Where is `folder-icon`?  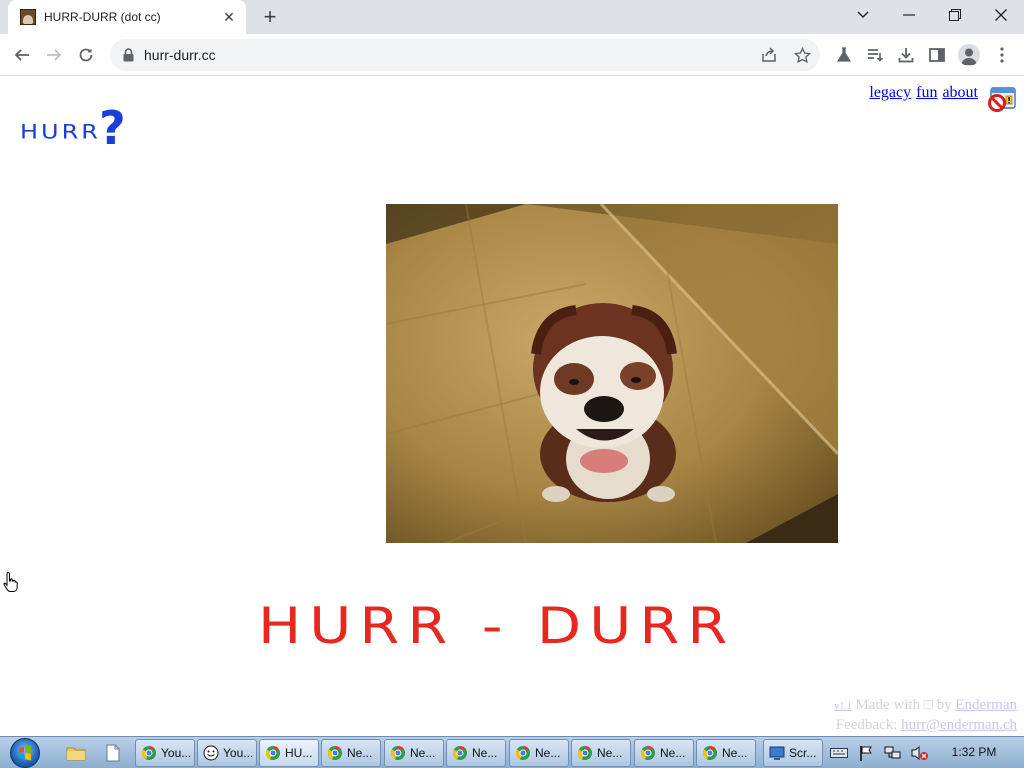 folder-icon is located at coordinates (76, 754).